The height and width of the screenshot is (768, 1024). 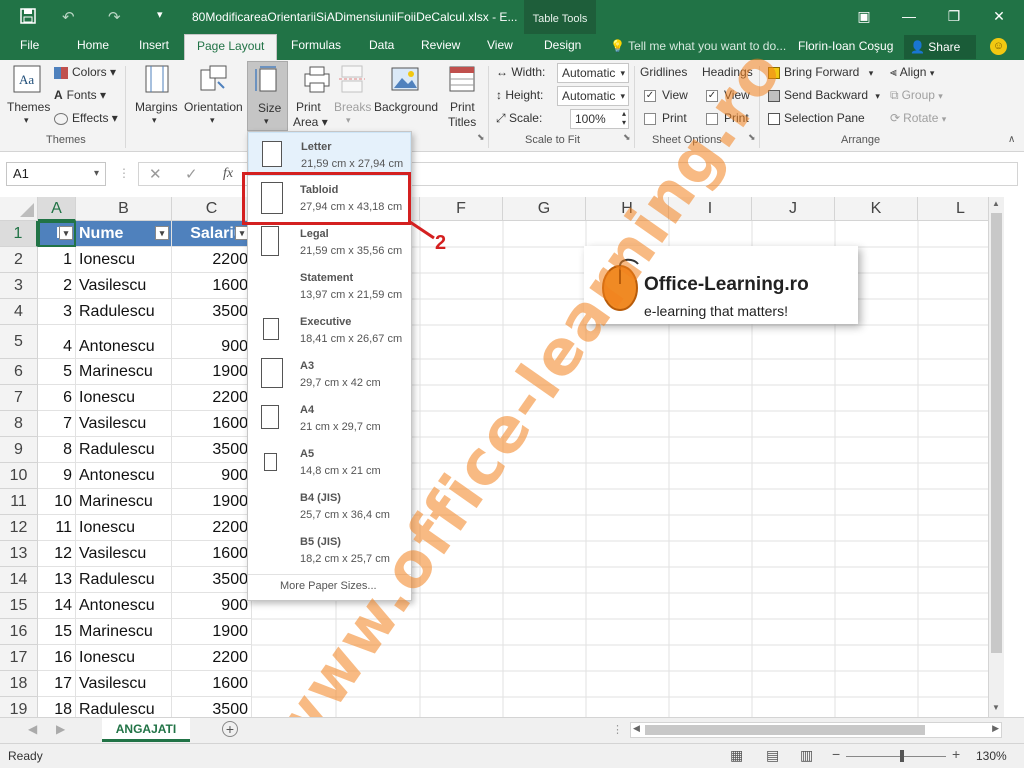 I want to click on maximize-icon: ❐, so click(x=954, y=16).